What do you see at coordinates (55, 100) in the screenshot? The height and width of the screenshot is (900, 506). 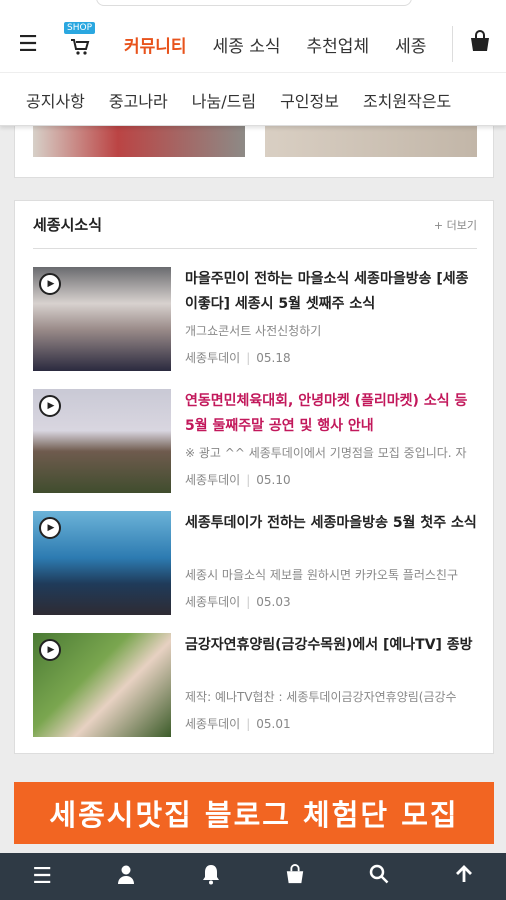 I see `subnav-notice: 공지사항` at bounding box center [55, 100].